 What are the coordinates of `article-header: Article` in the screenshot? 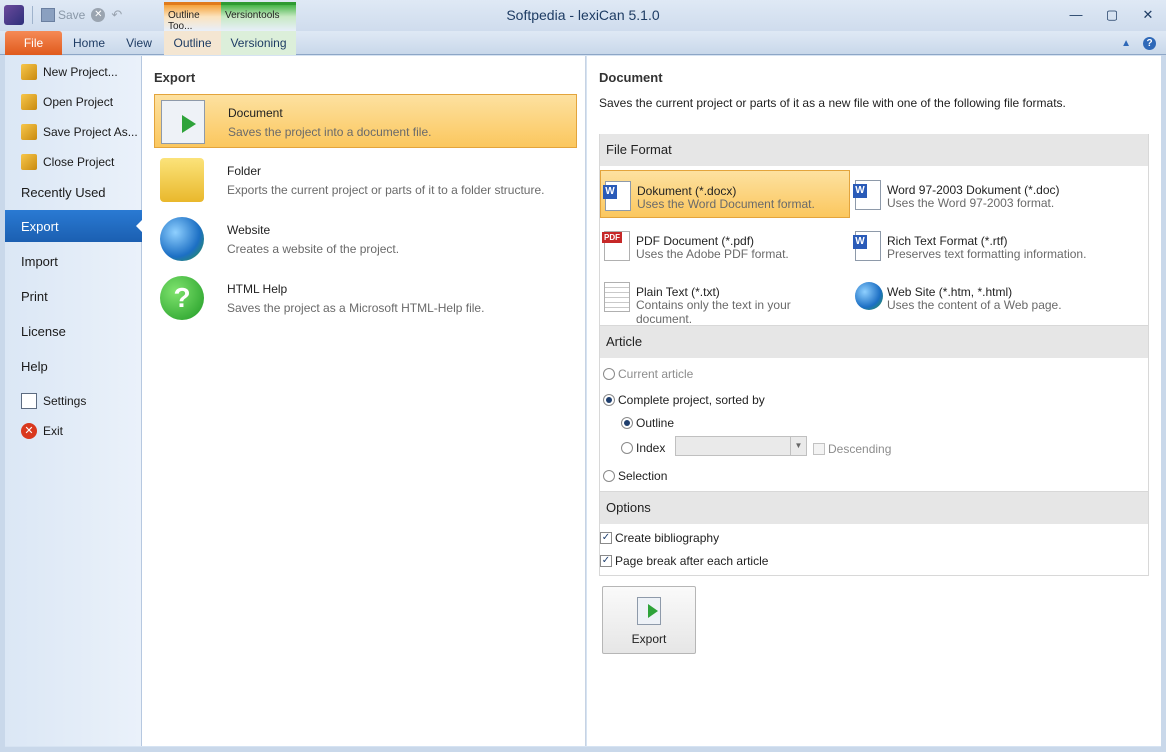 It's located at (874, 342).